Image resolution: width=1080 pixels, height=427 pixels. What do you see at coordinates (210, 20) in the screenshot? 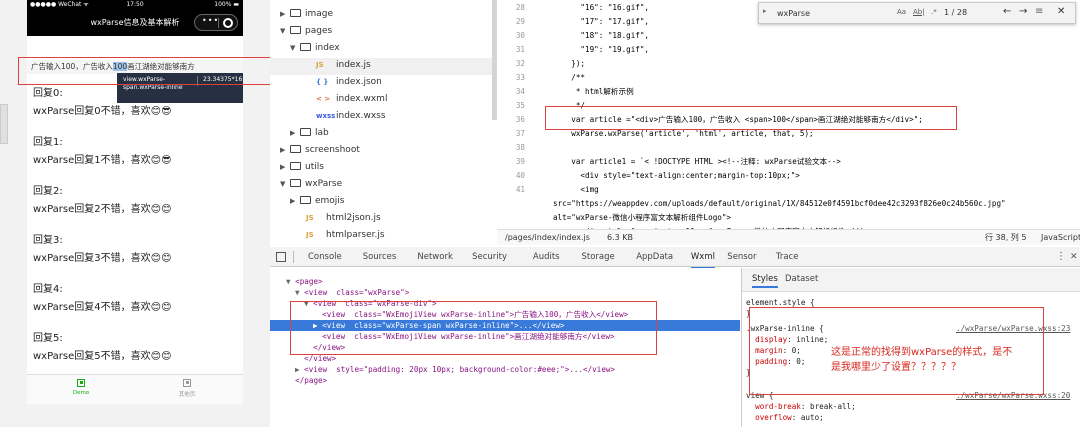
I see `more-icon: •••` at bounding box center [210, 20].